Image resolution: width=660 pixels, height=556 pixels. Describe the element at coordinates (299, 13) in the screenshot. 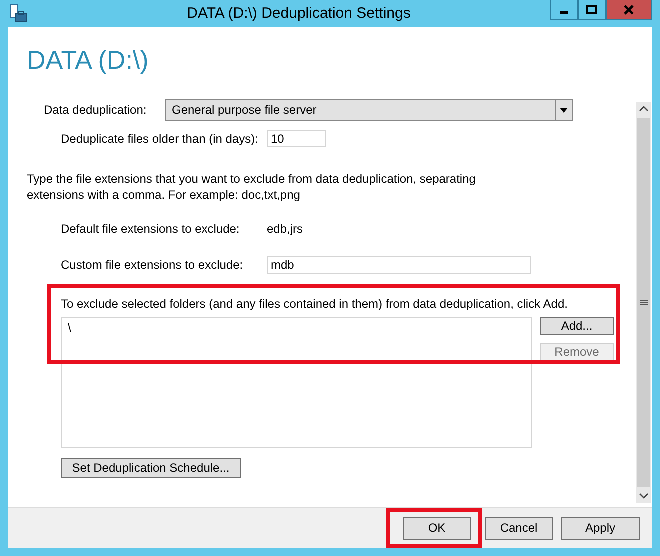

I see `window-title: DATA (D:\) Deduplication Settings` at that location.